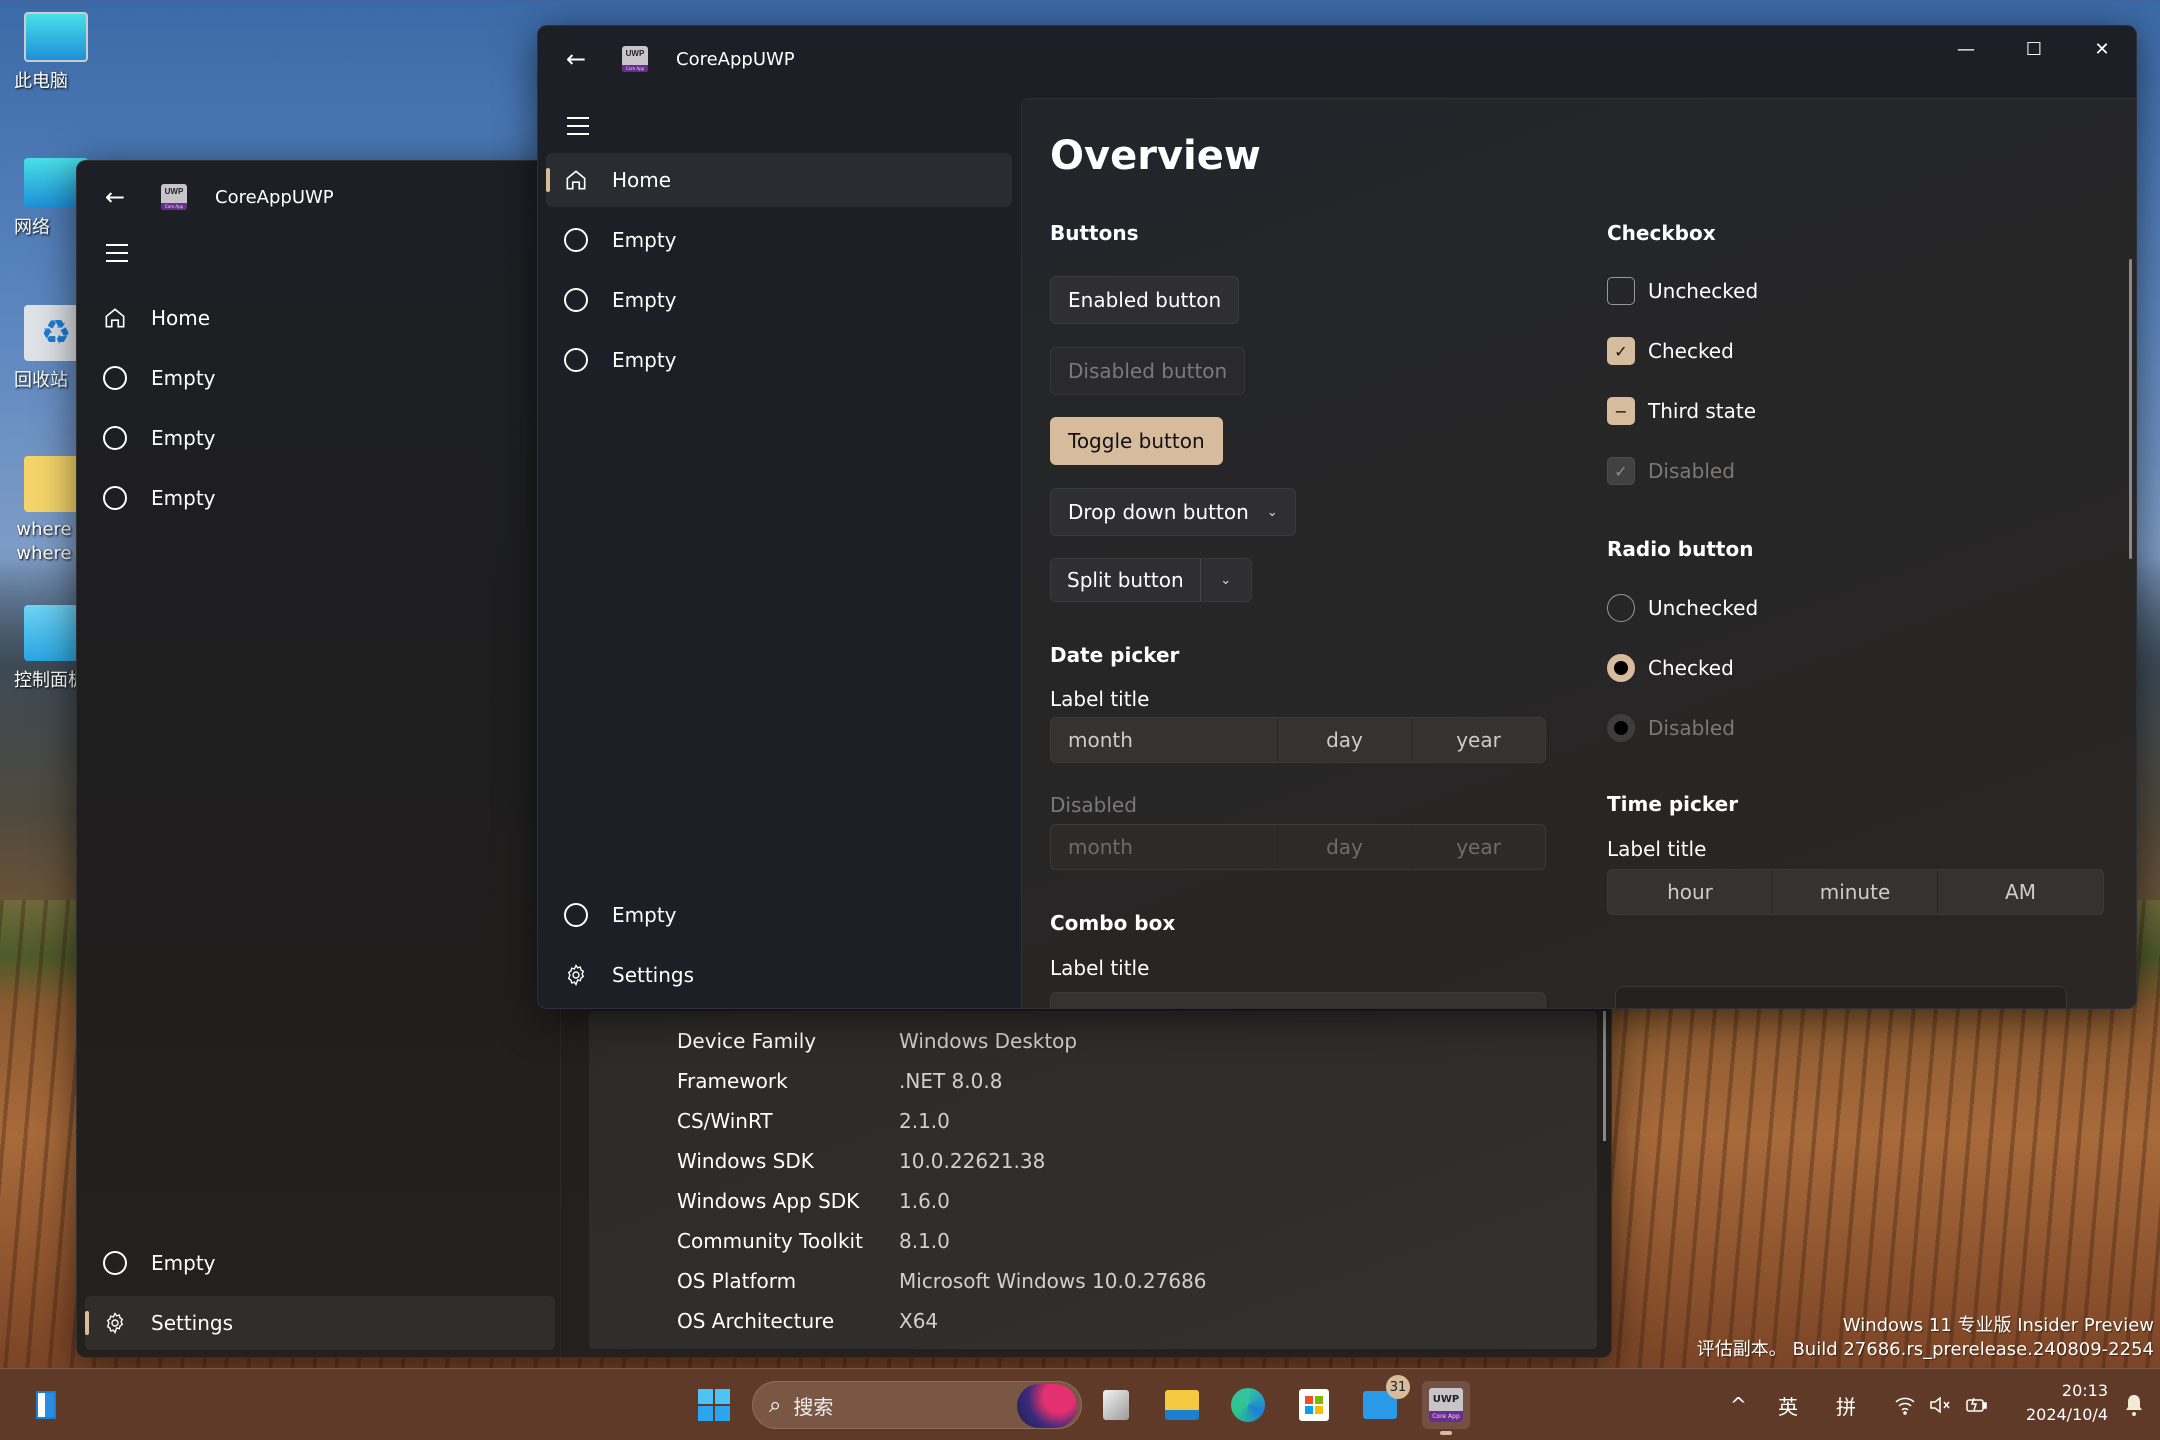 Image resolution: width=2160 pixels, height=1440 pixels. What do you see at coordinates (2067, 1403) in the screenshot?
I see `taskbar-clock: 20:13 2024/10/4` at bounding box center [2067, 1403].